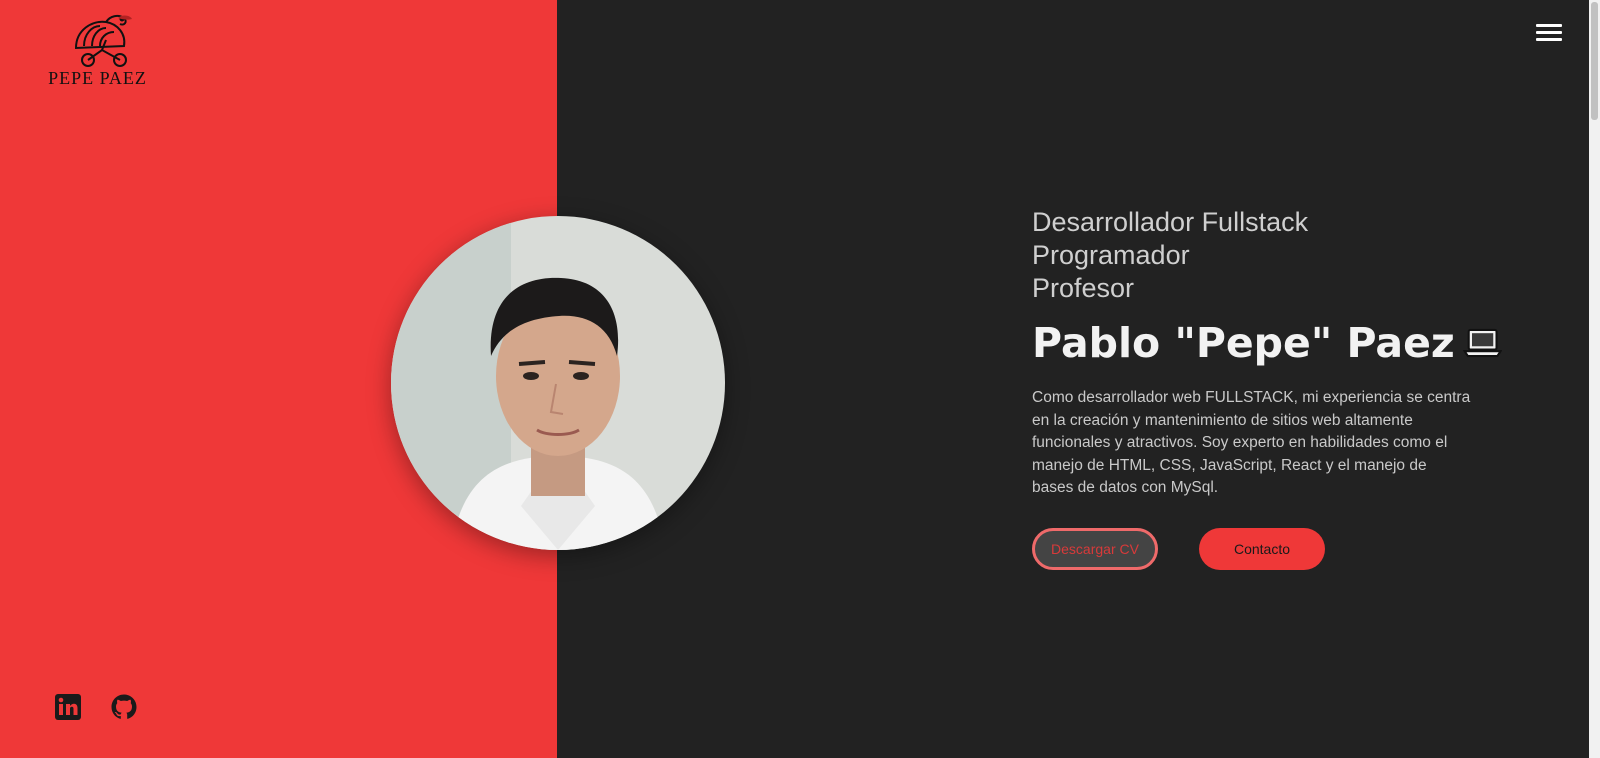  What do you see at coordinates (558, 383) in the screenshot?
I see `profile-photo` at bounding box center [558, 383].